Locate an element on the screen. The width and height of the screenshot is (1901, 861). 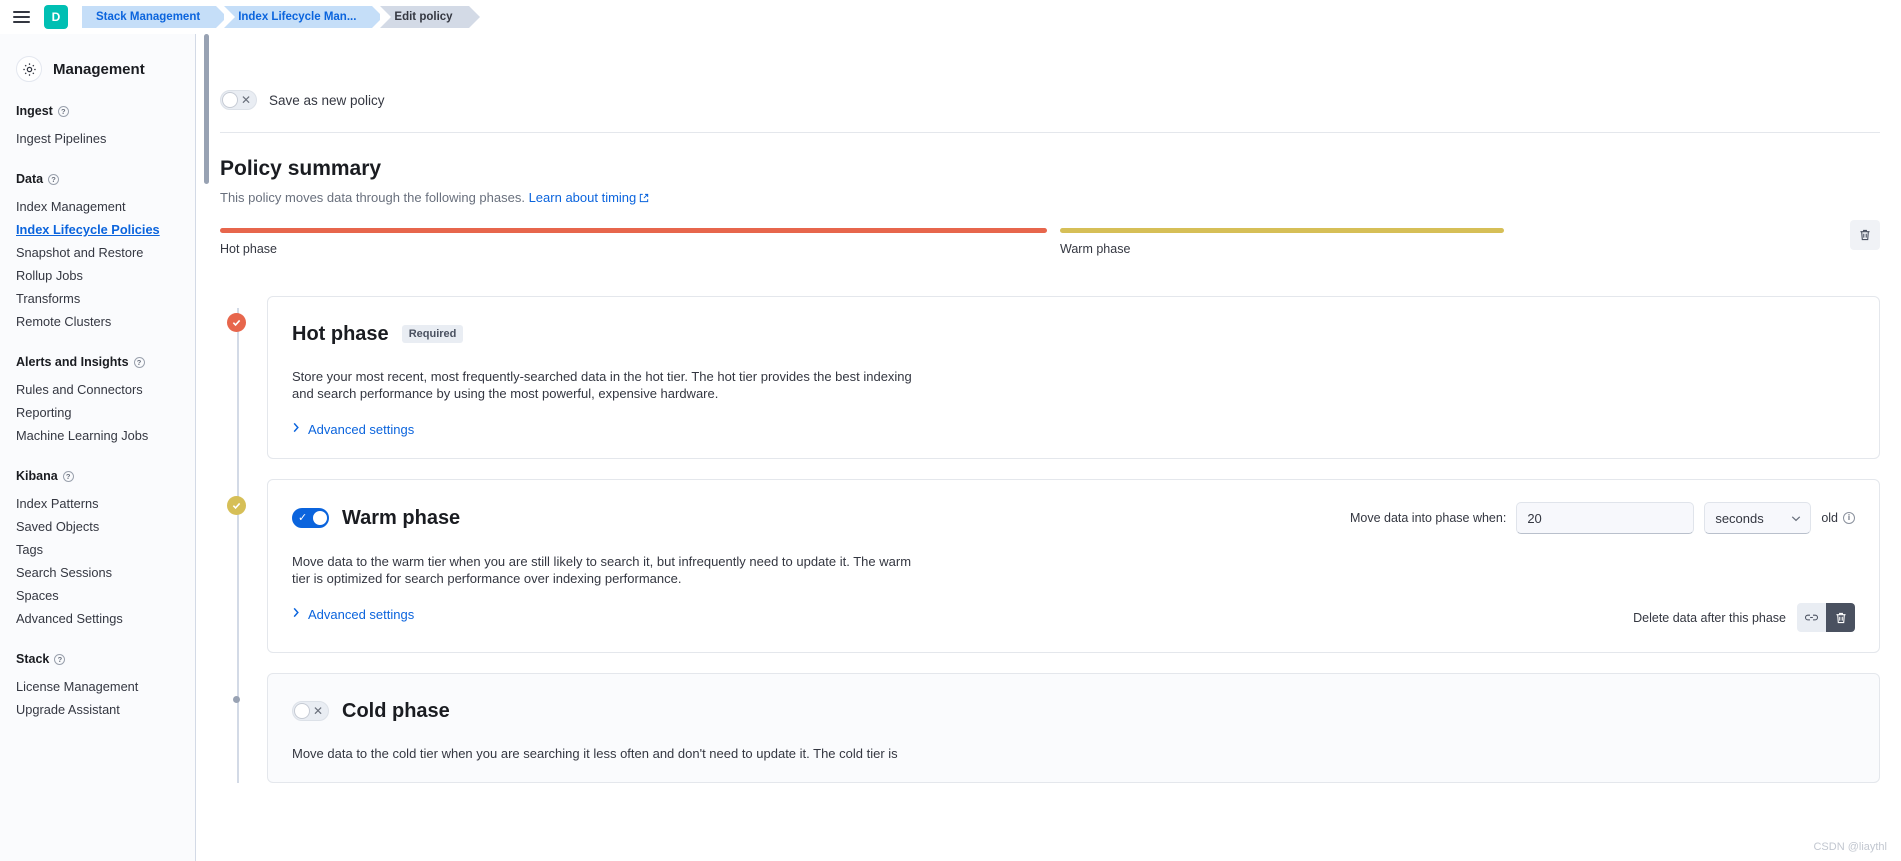
timing-unit-value: seconds is located at coordinates (1739, 518).